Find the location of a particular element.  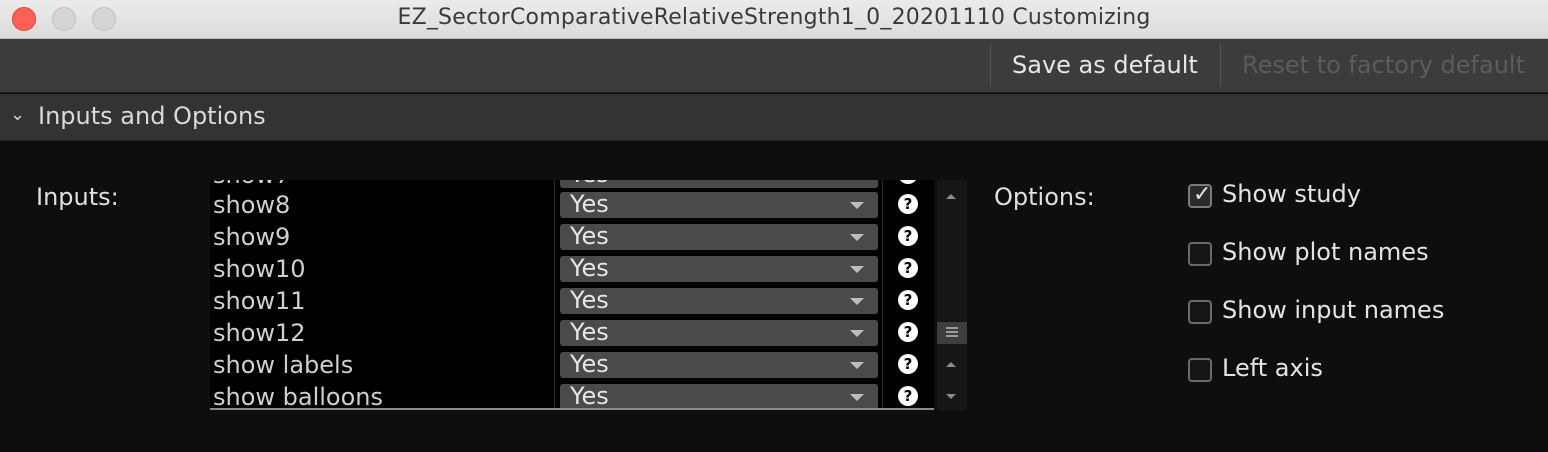

reset-to-factory-default-button: Reset to factory default is located at coordinates (1383, 65).